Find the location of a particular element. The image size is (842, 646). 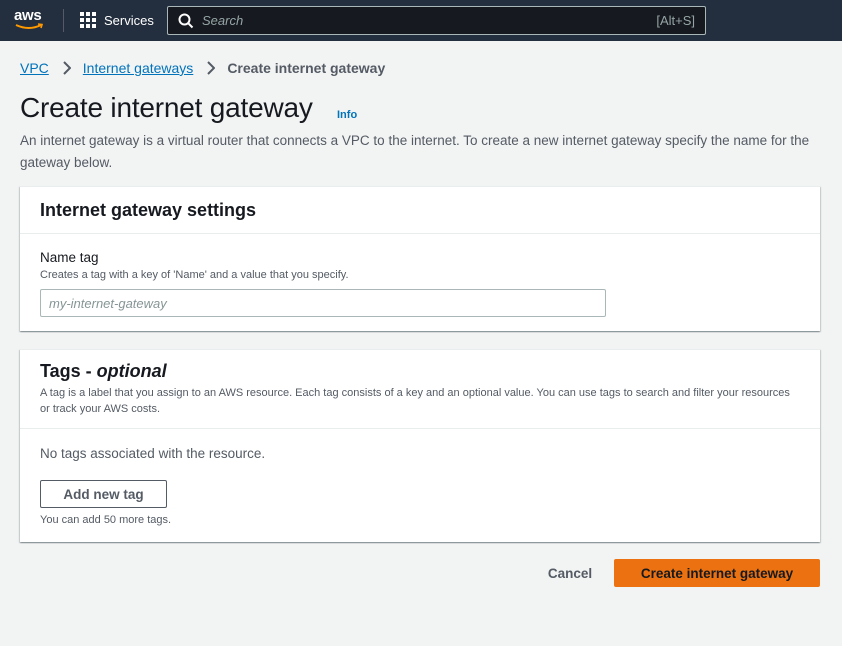

aws-smile-icon is located at coordinates (29, 26).